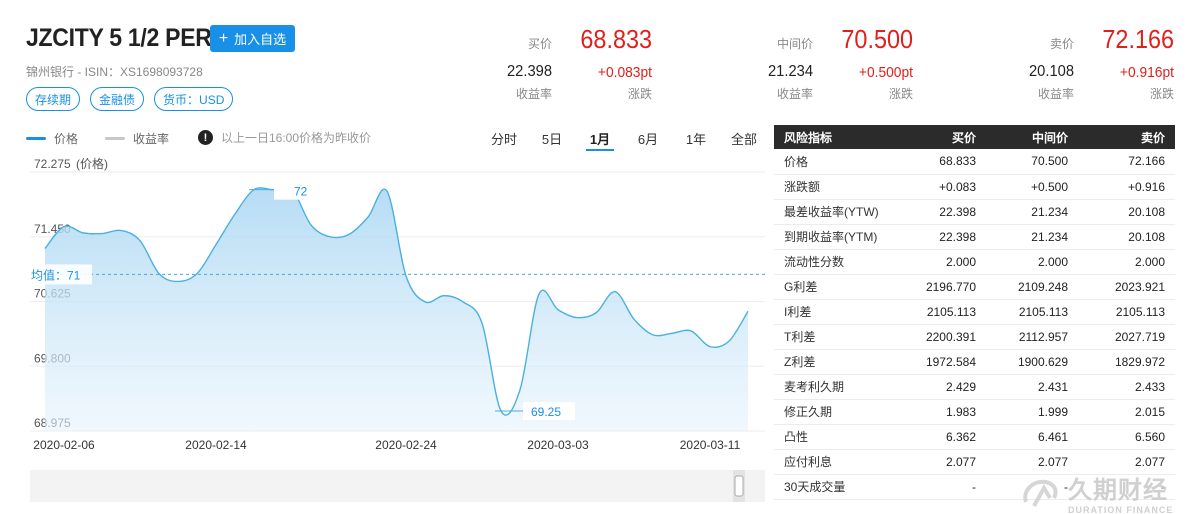  Describe the element at coordinates (1121, 509) in the screenshot. I see `watermark-en: DURATION FINANCE` at that location.